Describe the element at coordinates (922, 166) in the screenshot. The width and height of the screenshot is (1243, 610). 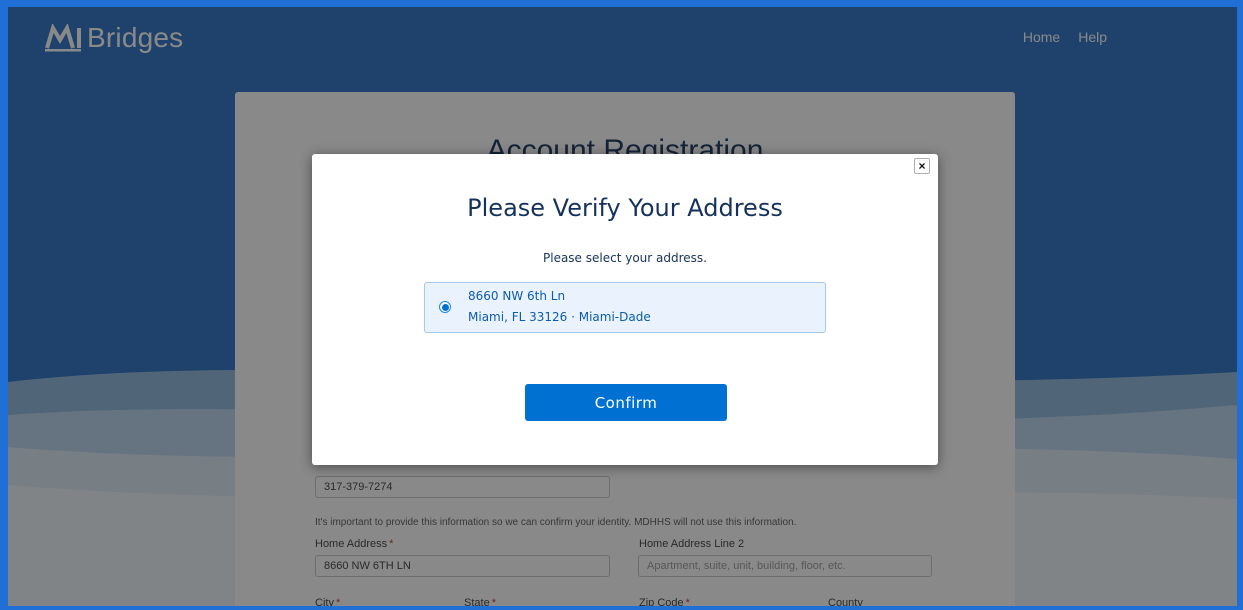
I see `close-button: ×` at that location.